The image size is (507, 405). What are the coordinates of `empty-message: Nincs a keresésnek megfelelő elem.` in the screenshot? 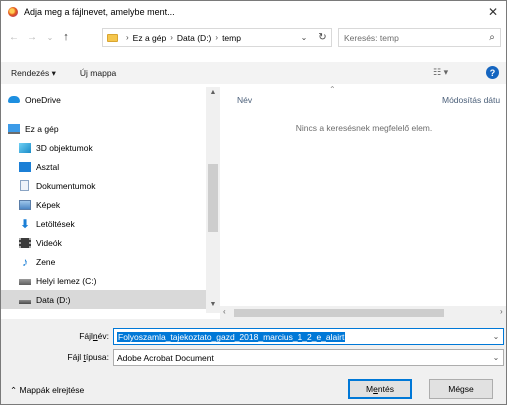 It's located at (364, 128).